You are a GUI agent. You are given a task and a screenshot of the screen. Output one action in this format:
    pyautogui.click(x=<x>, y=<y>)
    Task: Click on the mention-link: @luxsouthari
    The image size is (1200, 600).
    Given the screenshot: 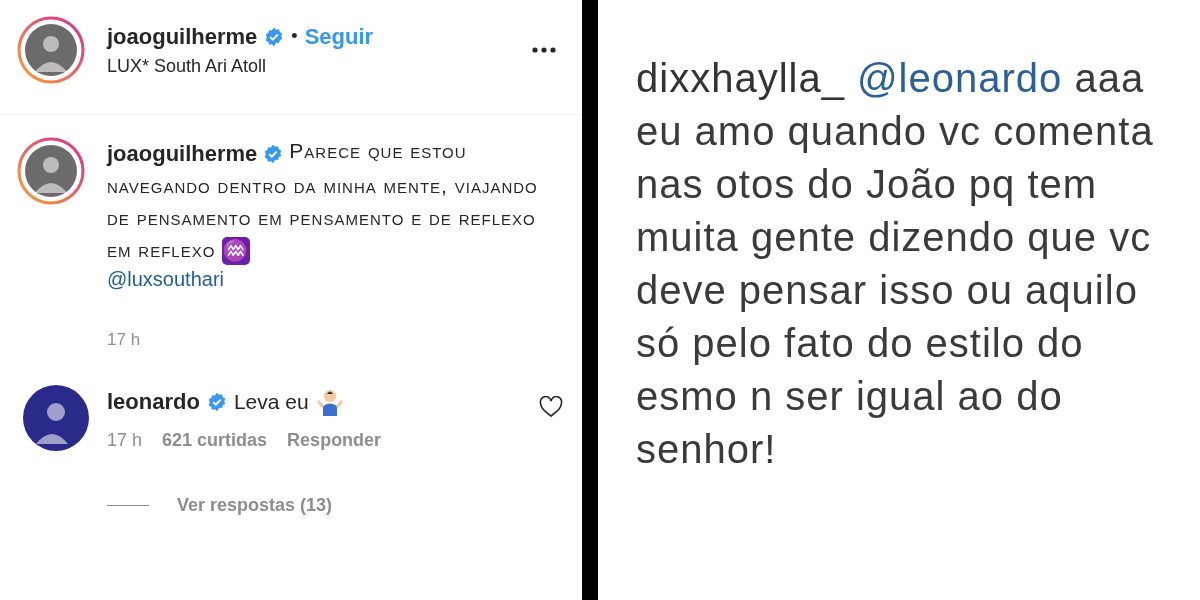 What is the action you would take?
    pyautogui.click(x=332, y=279)
    